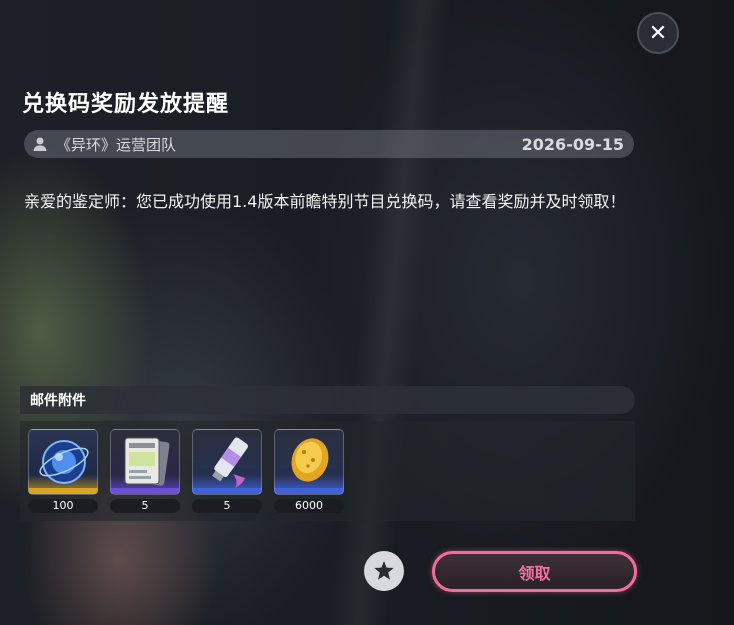 This screenshot has height=625, width=734. What do you see at coordinates (572, 144) in the screenshot?
I see `mail-date: 2026-09-15` at bounding box center [572, 144].